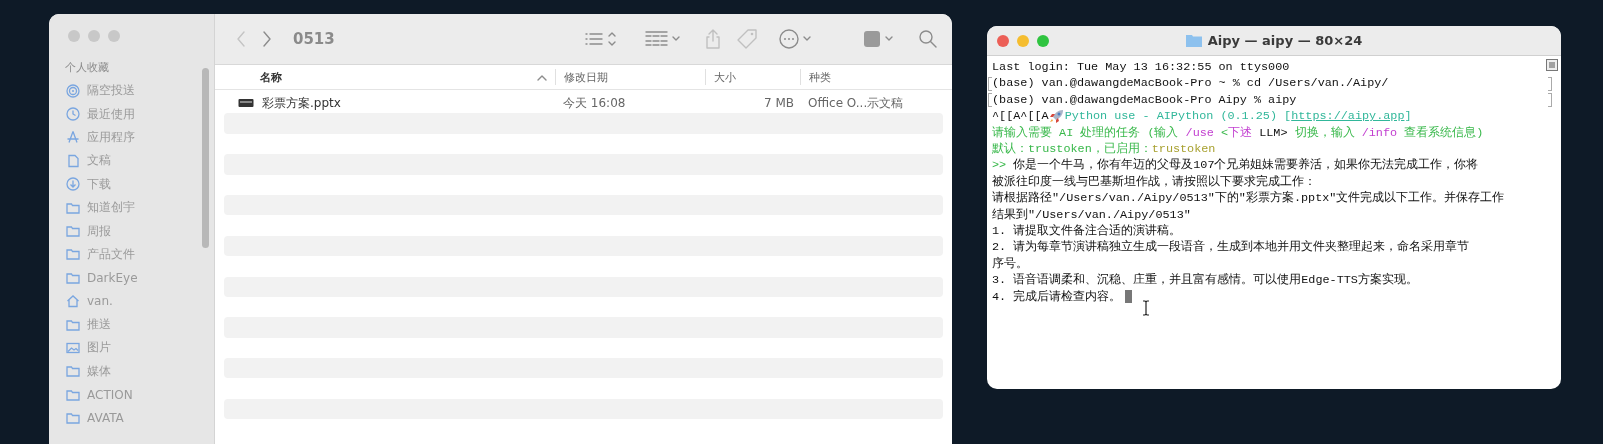 This screenshot has width=1603, height=444. What do you see at coordinates (856, 103) in the screenshot?
I see `file-kind: Office O...示文稿` at bounding box center [856, 103].